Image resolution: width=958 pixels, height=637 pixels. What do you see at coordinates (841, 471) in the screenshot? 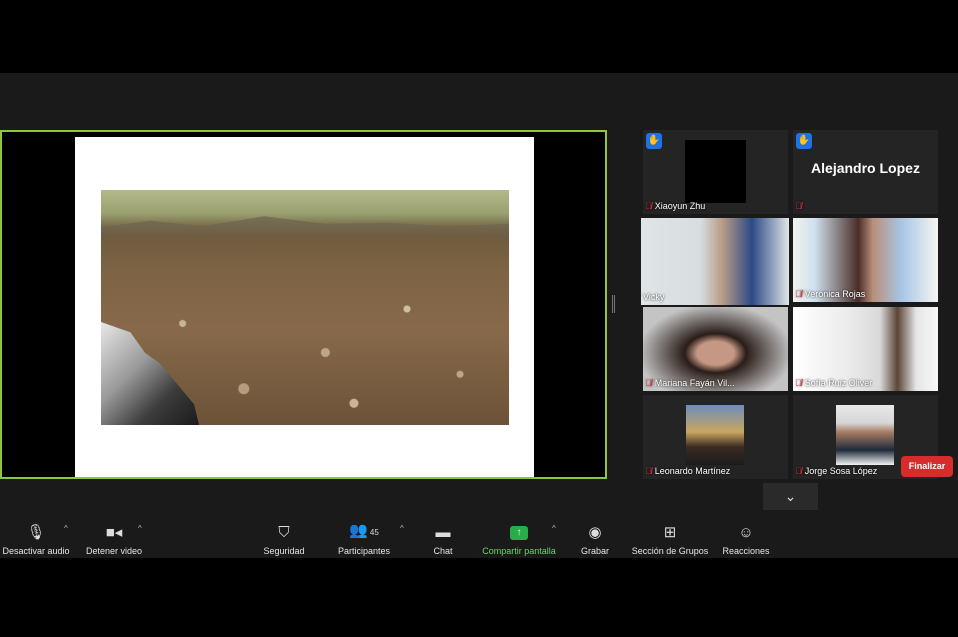
I see `participant-name: Jorge Sosa López` at bounding box center [841, 471].